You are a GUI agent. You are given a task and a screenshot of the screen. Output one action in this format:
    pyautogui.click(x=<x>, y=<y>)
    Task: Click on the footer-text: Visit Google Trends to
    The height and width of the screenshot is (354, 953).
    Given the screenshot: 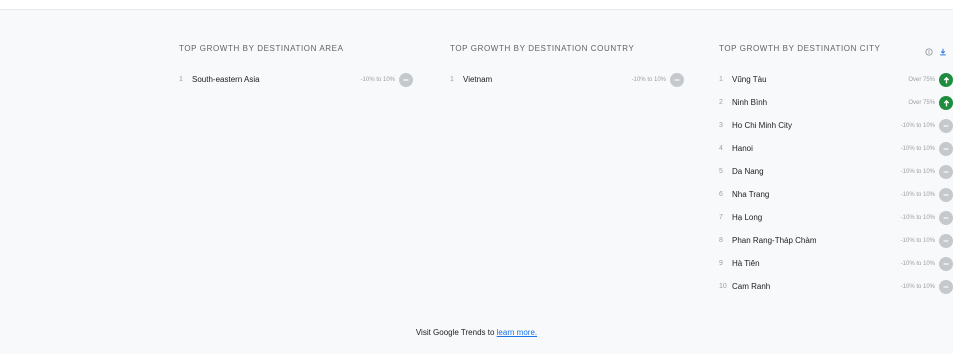 What is the action you would take?
    pyautogui.click(x=456, y=332)
    